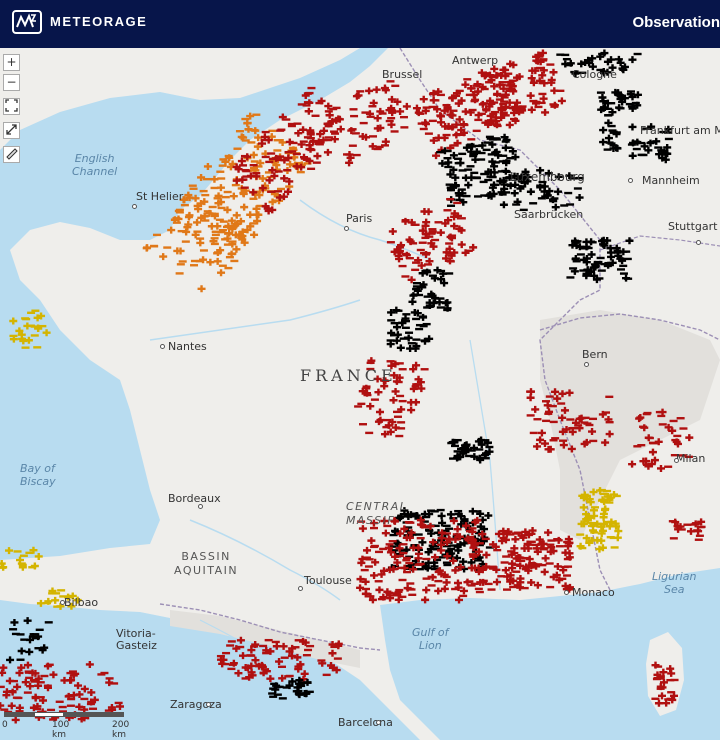  What do you see at coordinates (81, 602) in the screenshot?
I see `city-label: Bilbao` at bounding box center [81, 602].